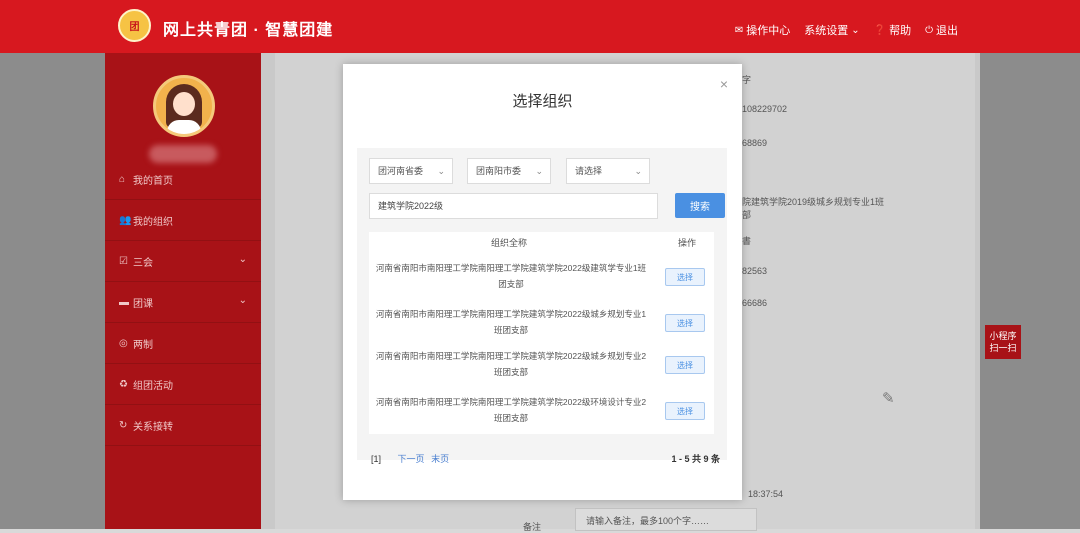 This screenshot has height=533, width=1080. Describe the element at coordinates (499, 171) in the screenshot. I see `select-value: 团南阳市委` at that location.